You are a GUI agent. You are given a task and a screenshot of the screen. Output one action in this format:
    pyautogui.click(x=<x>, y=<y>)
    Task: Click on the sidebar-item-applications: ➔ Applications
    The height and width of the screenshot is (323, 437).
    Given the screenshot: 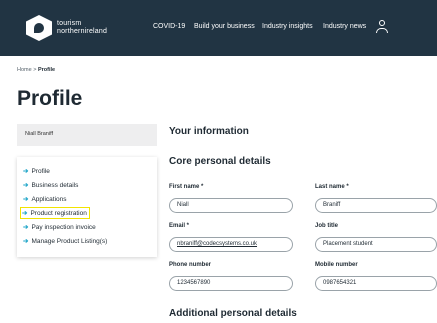 What is the action you would take?
    pyautogui.click(x=45, y=199)
    